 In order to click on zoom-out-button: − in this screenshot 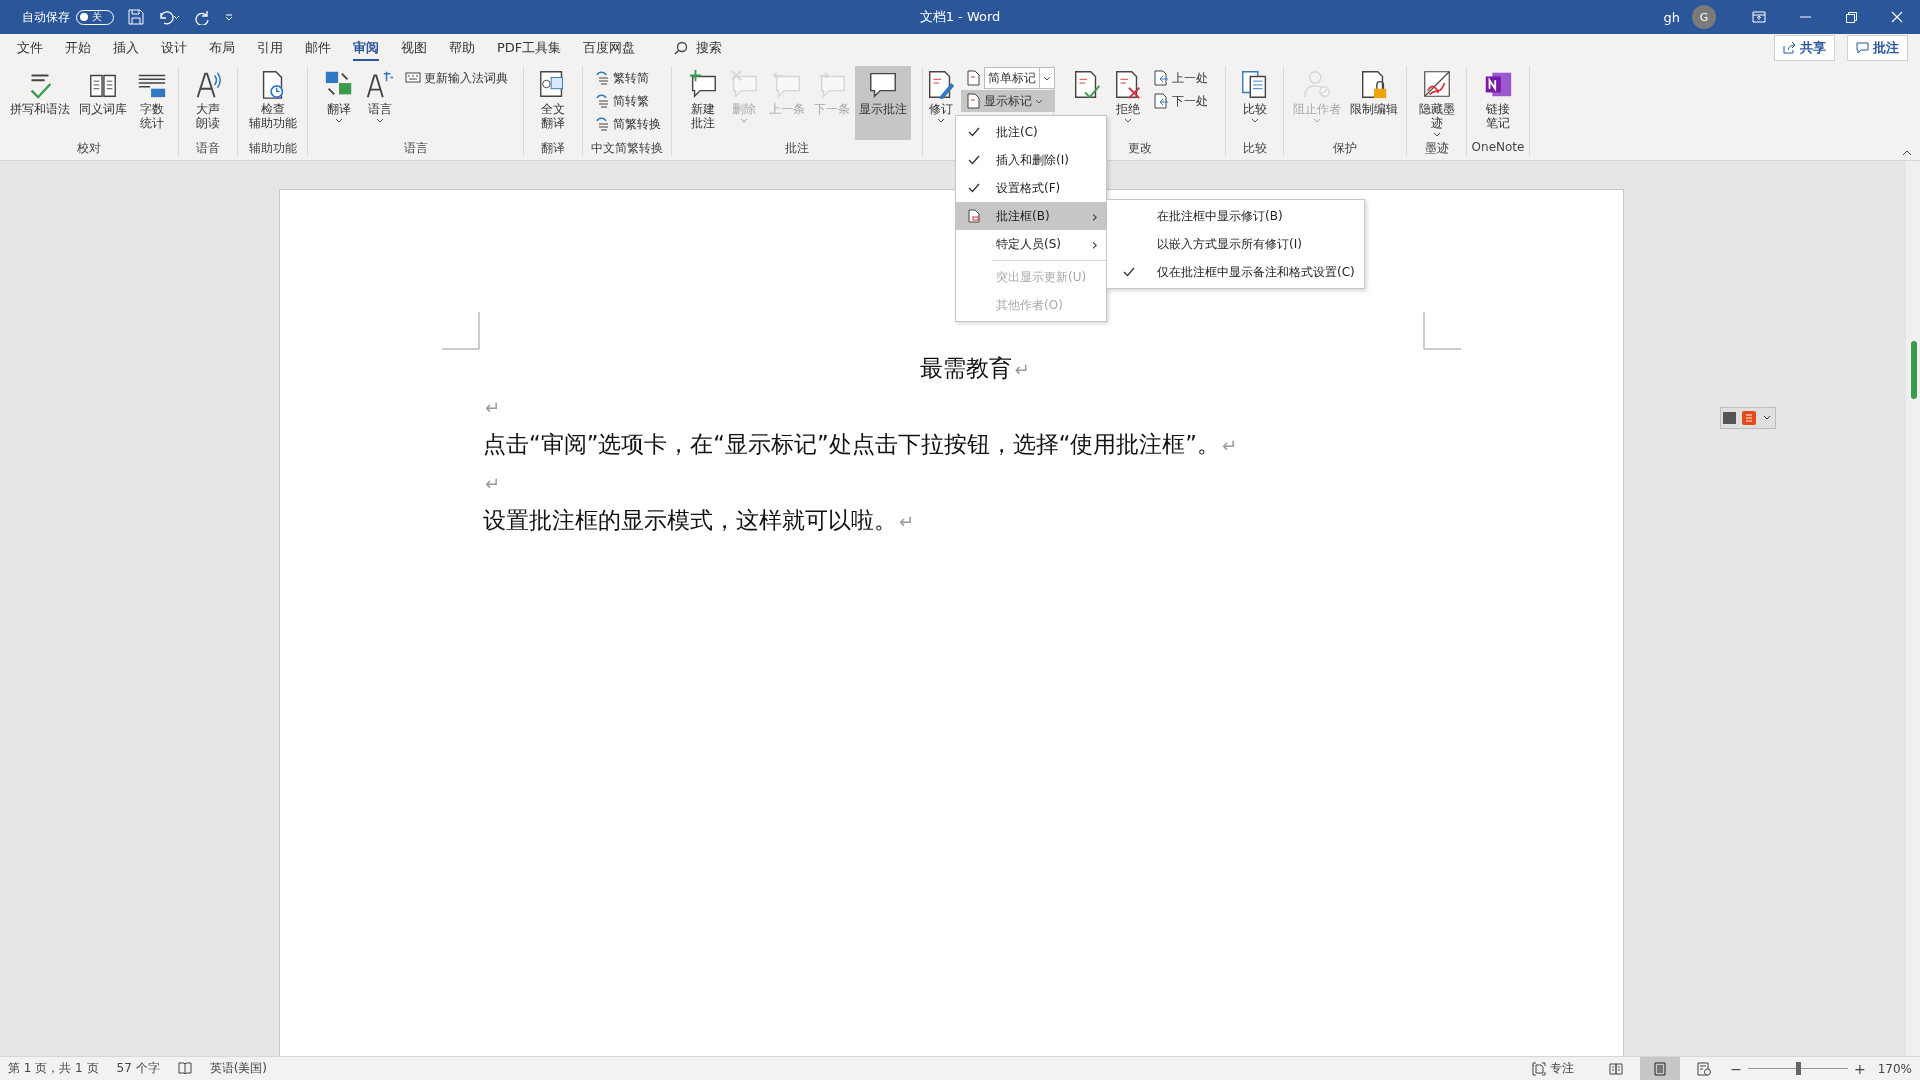, I will do `click(1736, 1068)`.